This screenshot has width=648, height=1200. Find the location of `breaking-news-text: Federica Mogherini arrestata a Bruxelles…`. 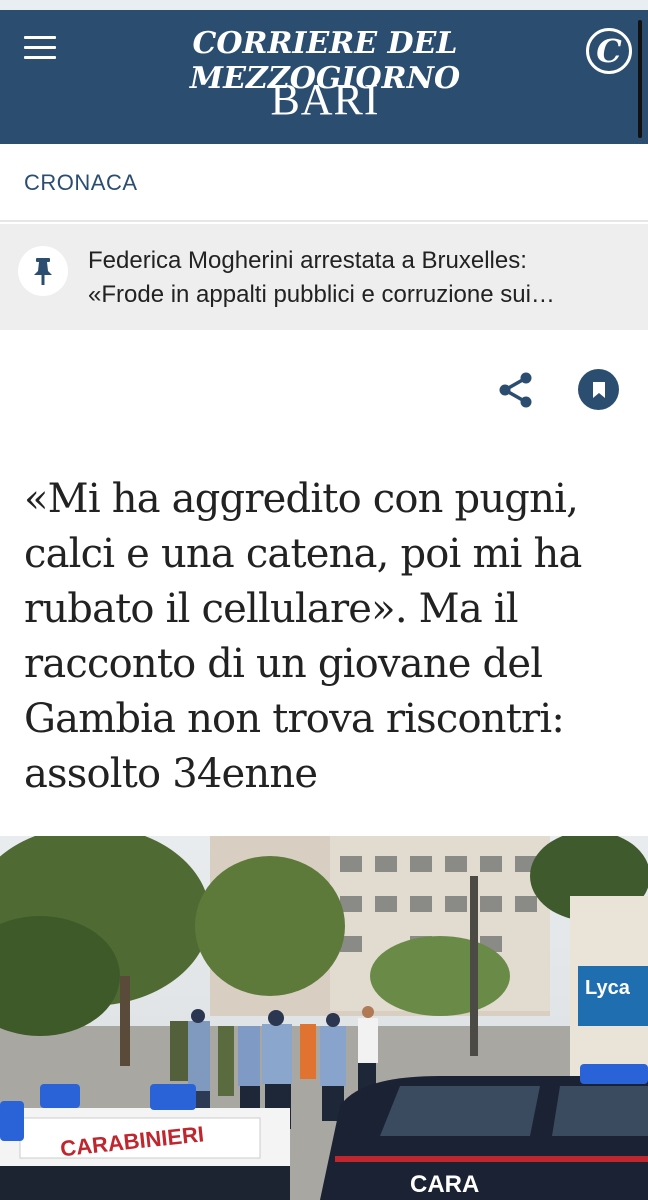

breaking-news-text: Federica Mogherini arrestata a Bruxelles… is located at coordinates (358, 278).